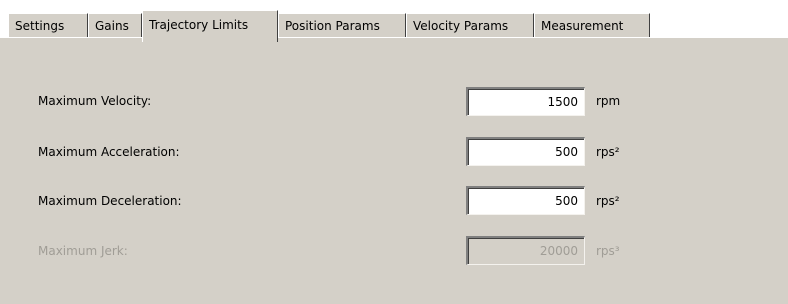  Describe the element at coordinates (109, 152) in the screenshot. I see `maximum-acceleration-label: Maximum Acceleration:` at that location.